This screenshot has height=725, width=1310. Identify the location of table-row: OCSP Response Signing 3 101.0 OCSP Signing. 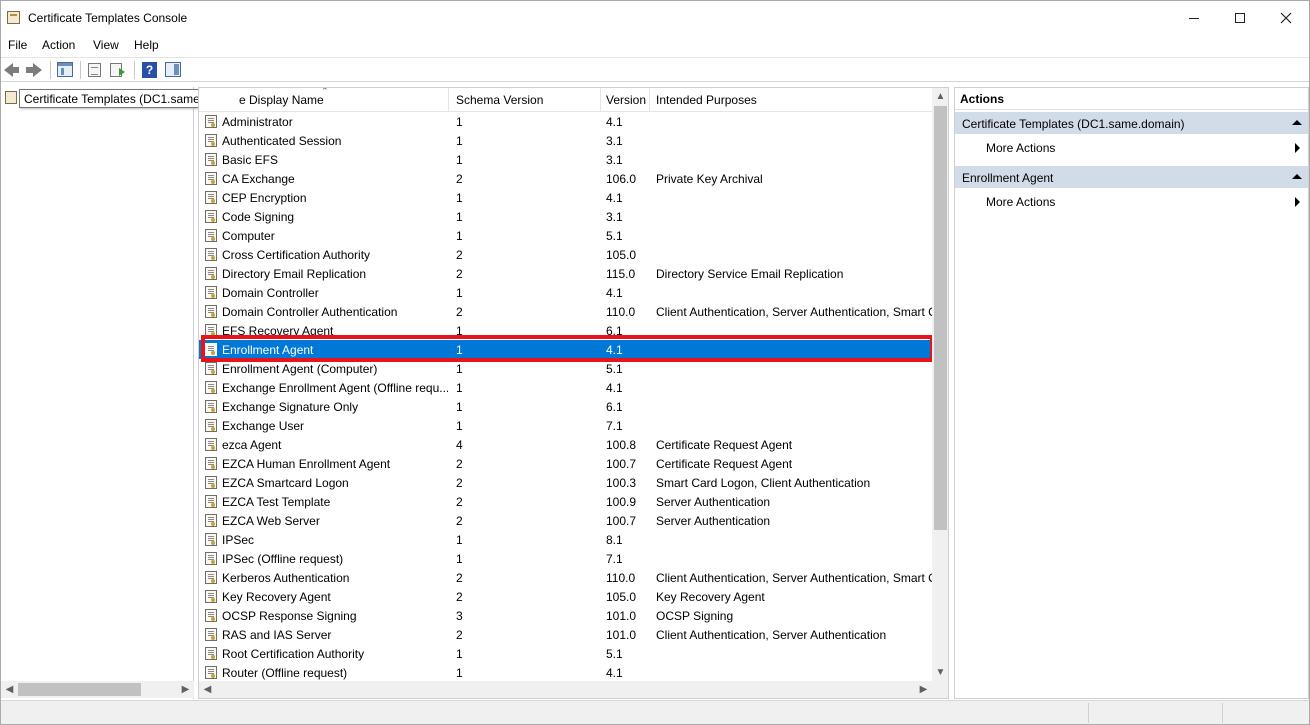
(565, 615).